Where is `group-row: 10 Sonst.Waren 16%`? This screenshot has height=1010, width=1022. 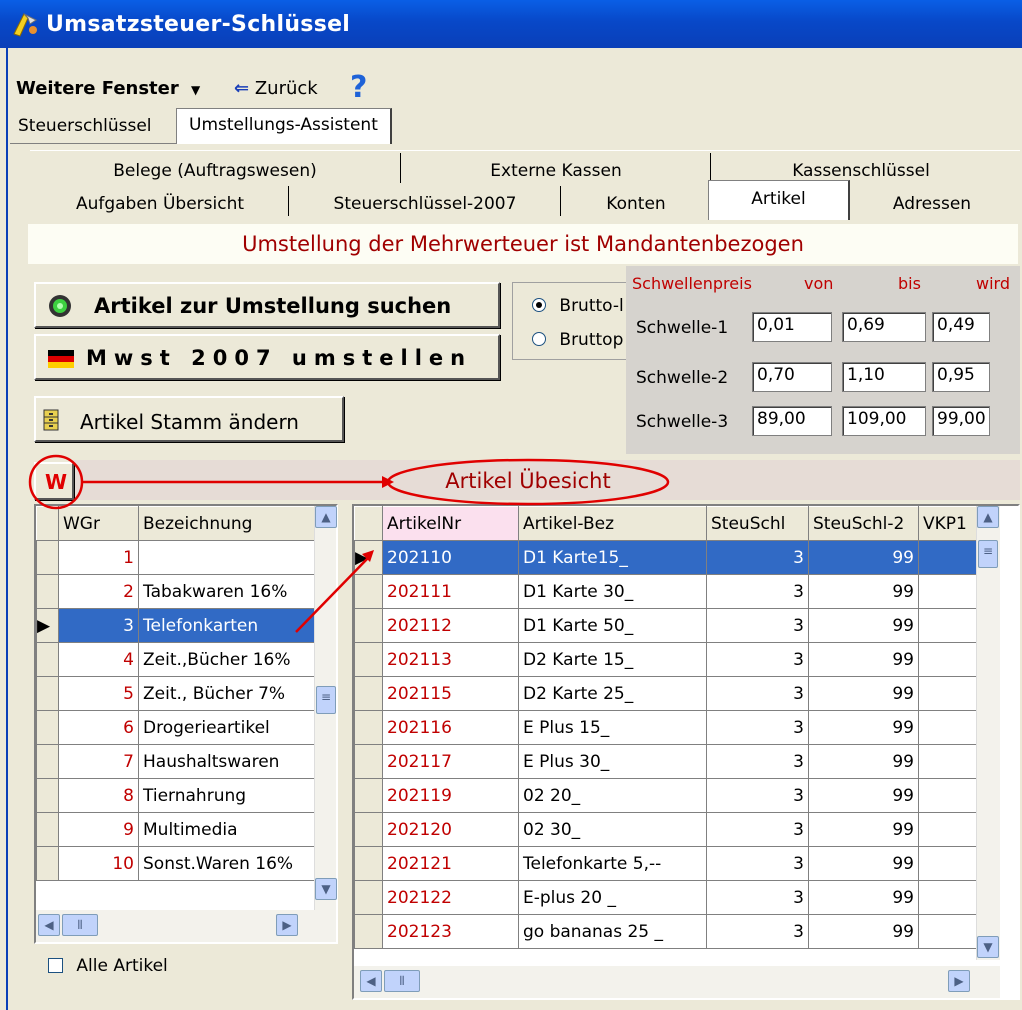
group-row: 10 Sonst.Waren 16% is located at coordinates (175, 863).